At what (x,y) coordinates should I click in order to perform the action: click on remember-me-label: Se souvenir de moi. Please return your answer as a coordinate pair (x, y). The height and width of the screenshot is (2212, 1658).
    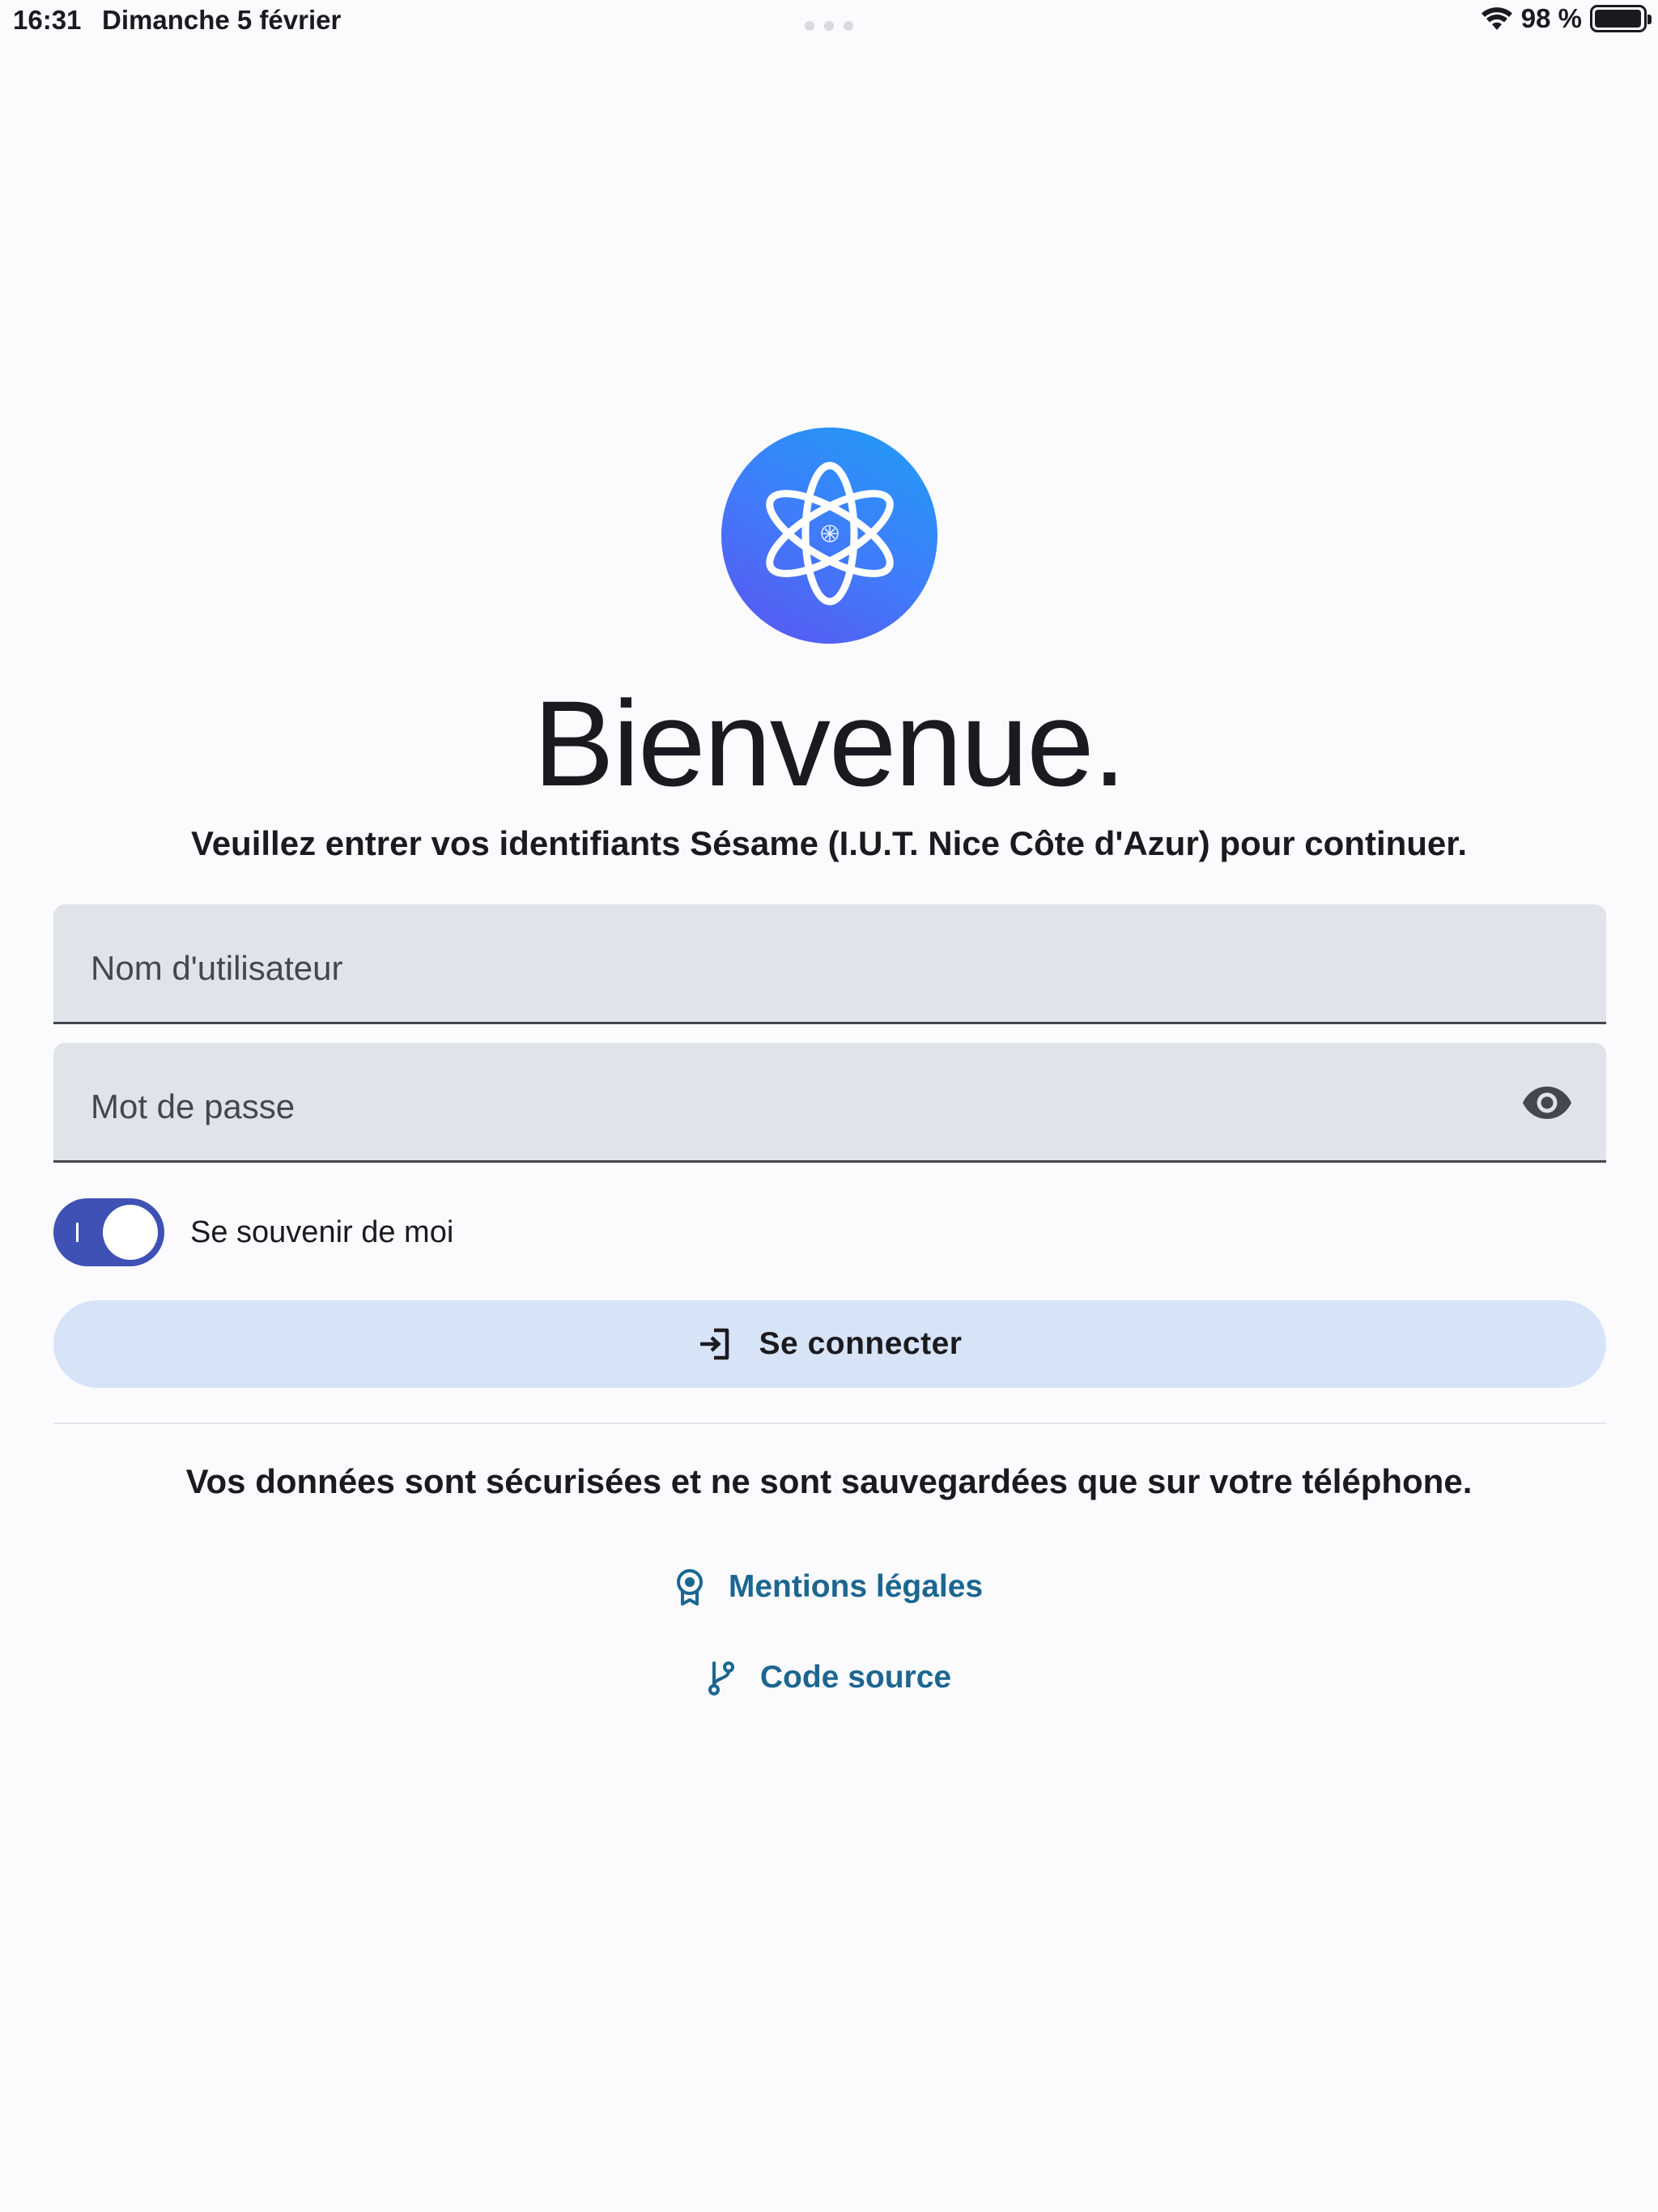
    Looking at the image, I should click on (322, 1231).